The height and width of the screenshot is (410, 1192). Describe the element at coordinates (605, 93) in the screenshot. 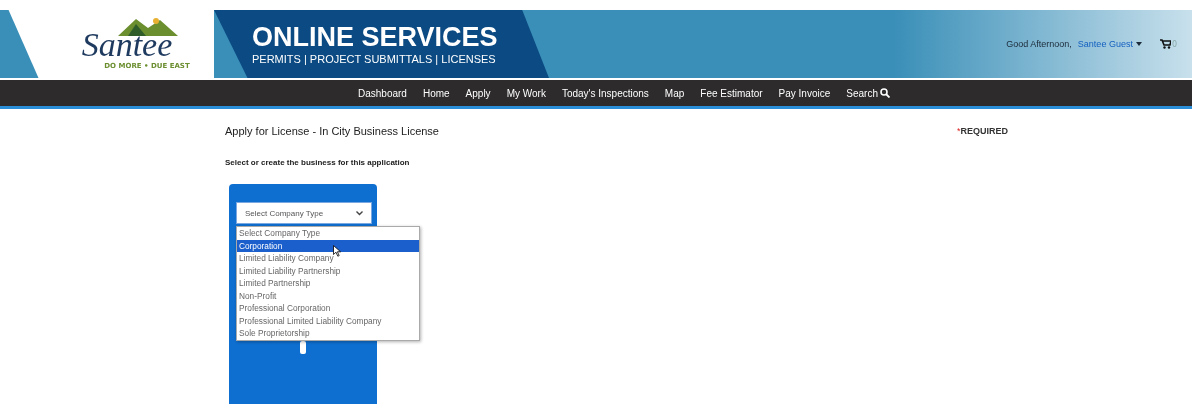

I see `nav-link: Today's Inspections` at that location.